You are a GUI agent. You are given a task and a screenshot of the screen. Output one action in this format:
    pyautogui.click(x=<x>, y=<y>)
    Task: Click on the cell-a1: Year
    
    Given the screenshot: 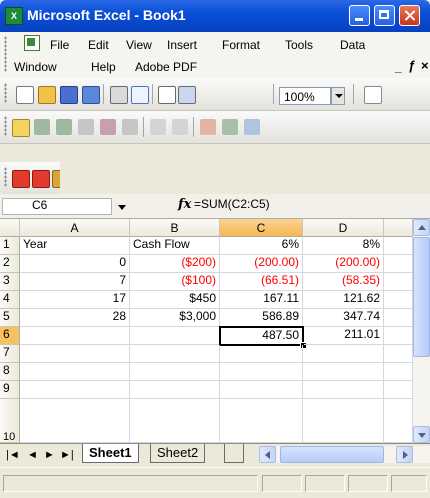 What is the action you would take?
    pyautogui.click(x=75, y=246)
    